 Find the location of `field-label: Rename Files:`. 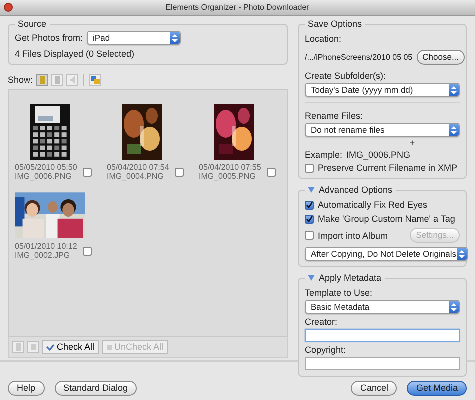

field-label: Rename Files: is located at coordinates (334, 116).